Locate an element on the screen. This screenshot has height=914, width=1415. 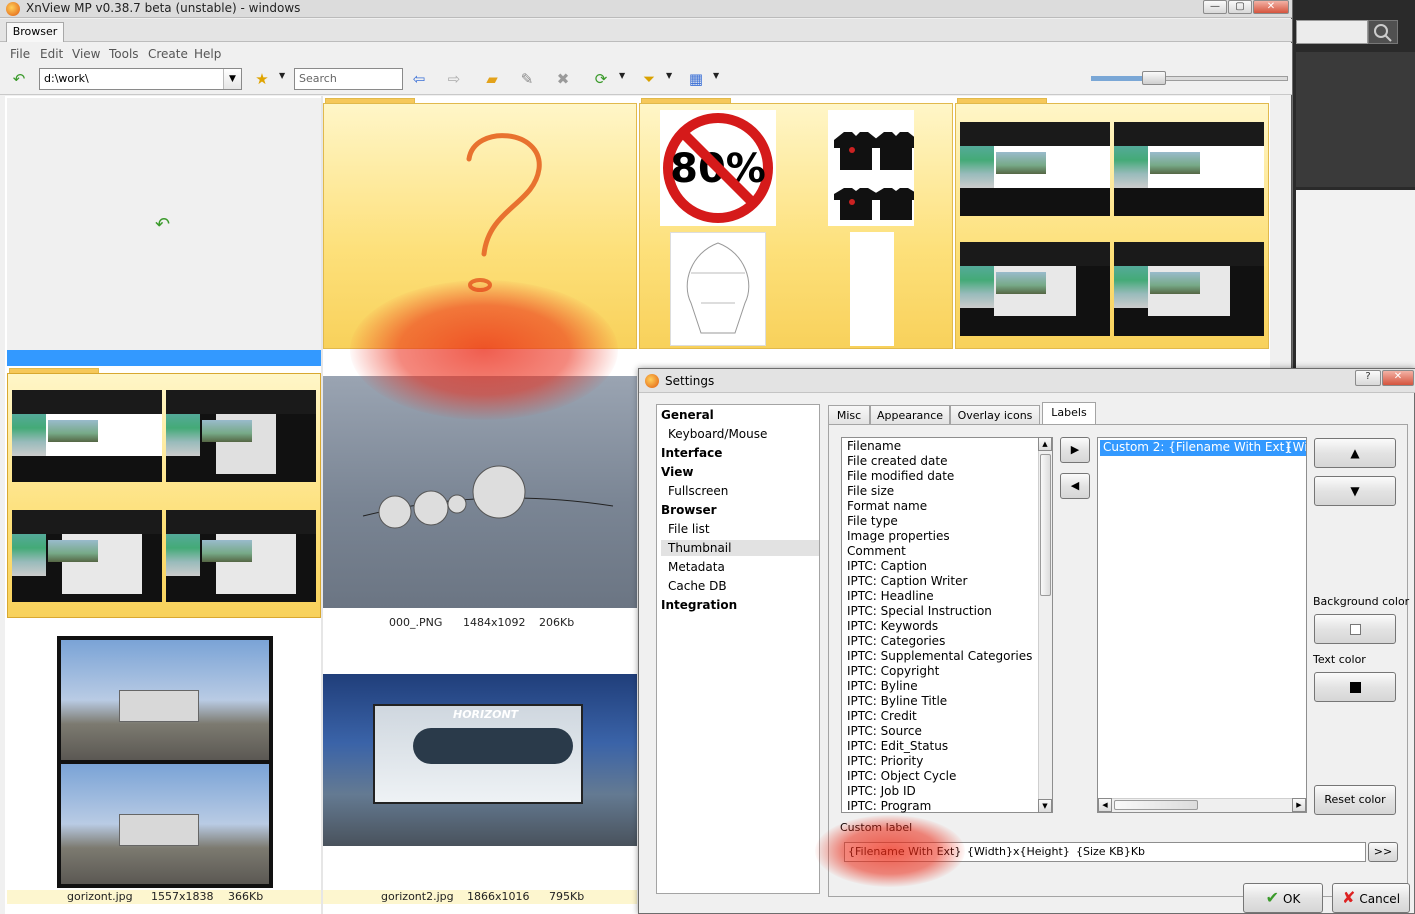
available-field-item: File created date is located at coordinates (897, 461).